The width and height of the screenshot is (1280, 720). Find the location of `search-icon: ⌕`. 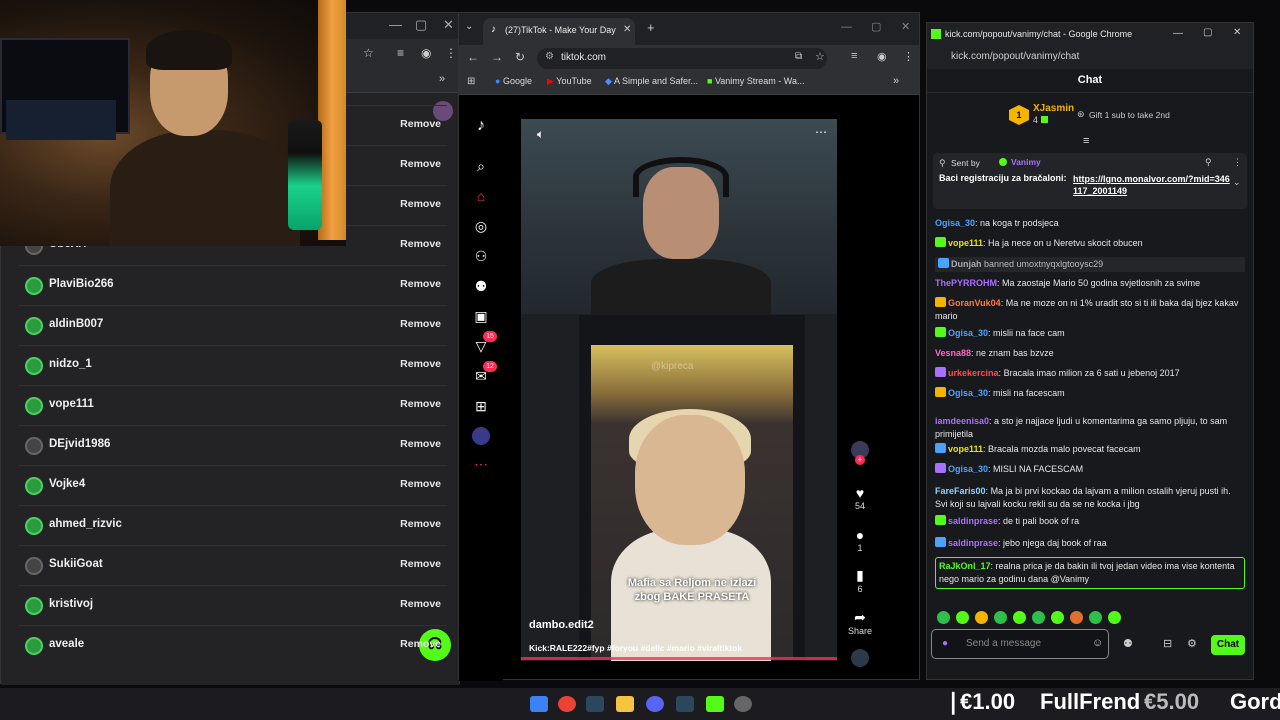

search-icon: ⌕ is located at coordinates (481, 166).